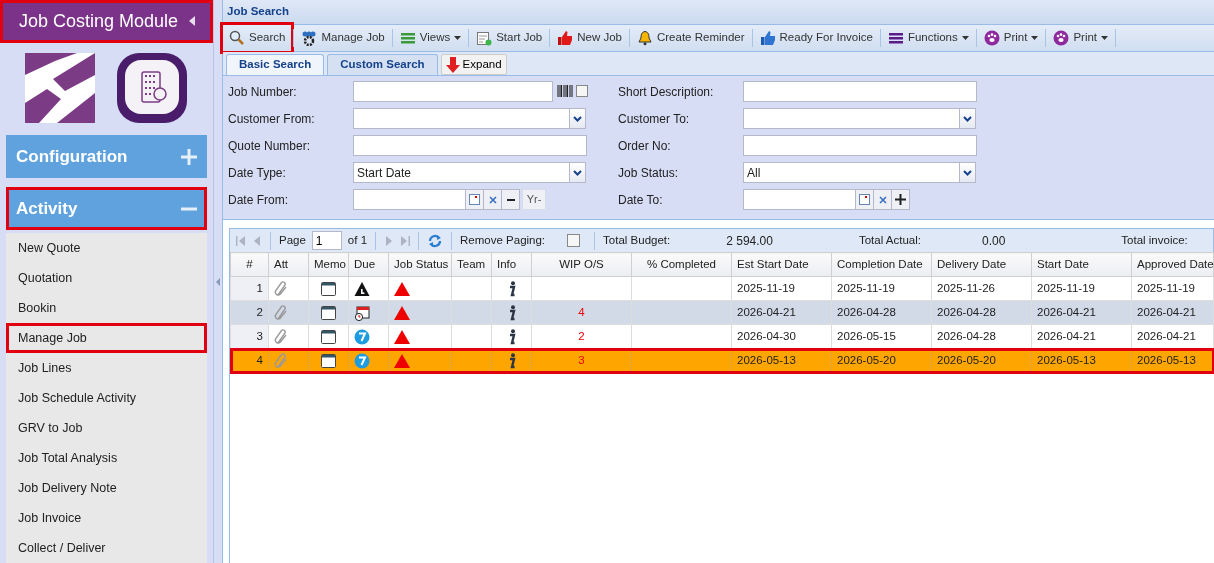 The height and width of the screenshot is (563, 1214). What do you see at coordinates (577, 118) in the screenshot?
I see `chevron-down-icon` at bounding box center [577, 118].